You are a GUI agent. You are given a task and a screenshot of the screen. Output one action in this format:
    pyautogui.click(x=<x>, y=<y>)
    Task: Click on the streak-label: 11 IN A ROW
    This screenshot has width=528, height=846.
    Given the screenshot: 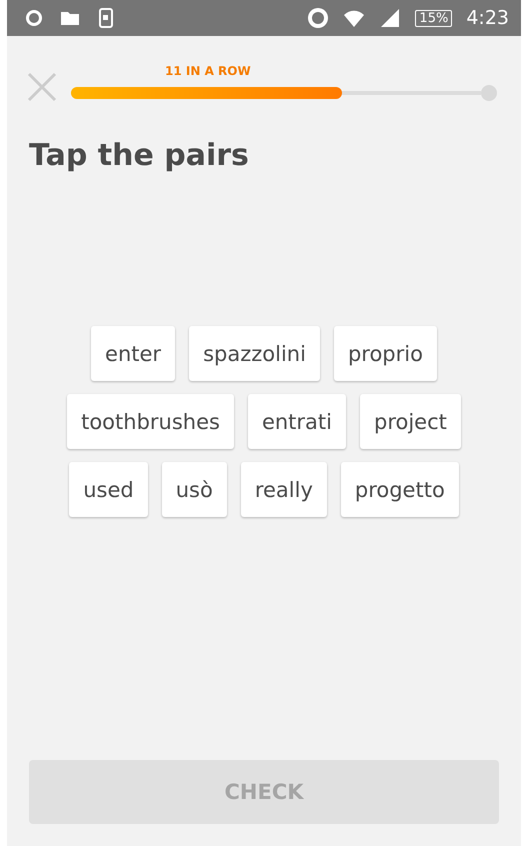 What is the action you would take?
    pyautogui.click(x=208, y=71)
    